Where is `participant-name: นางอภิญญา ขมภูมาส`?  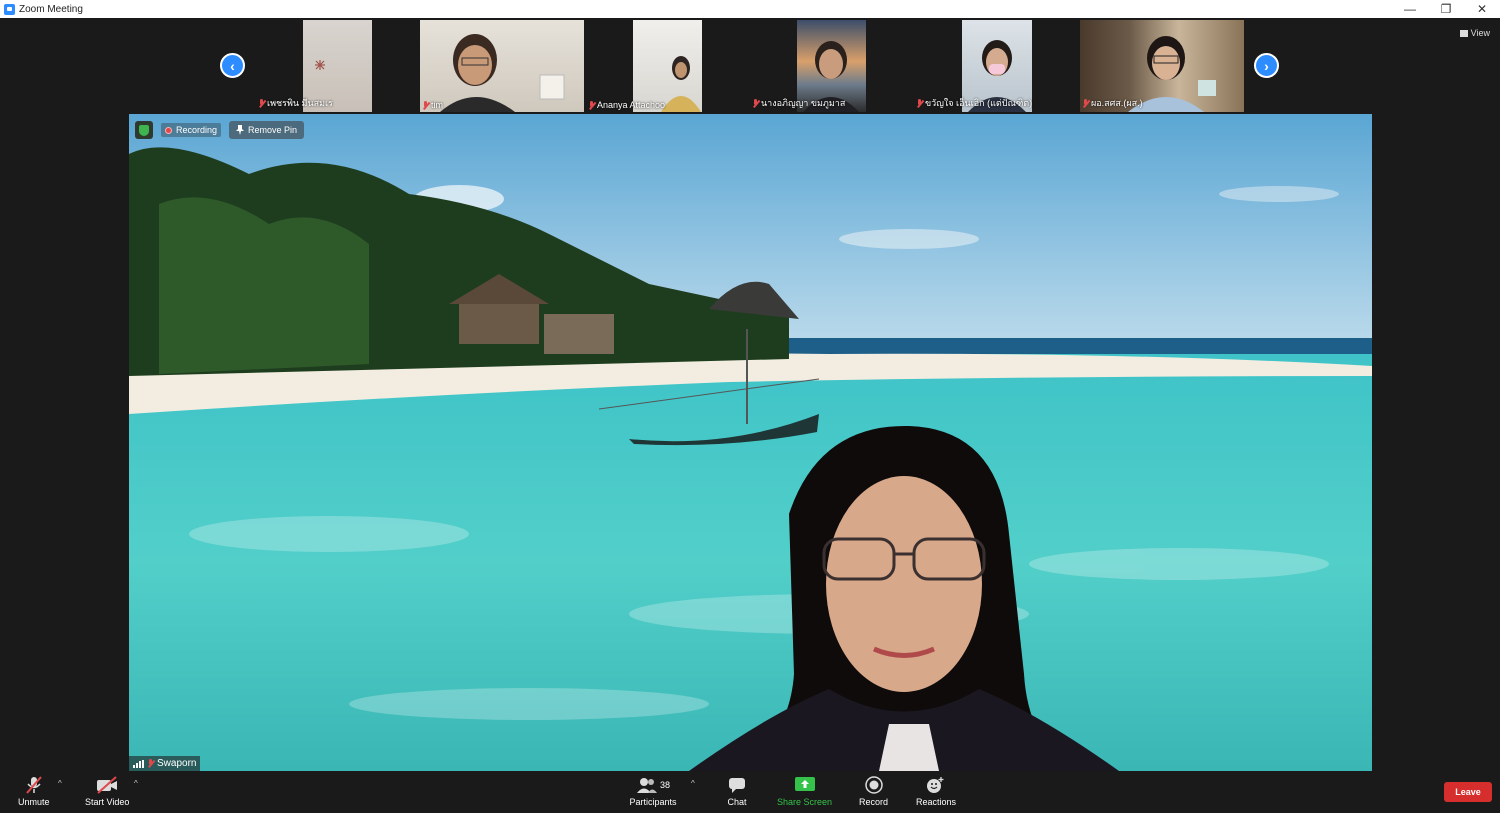 participant-name: นางอภิญญา ขมภูมาส is located at coordinates (803, 103).